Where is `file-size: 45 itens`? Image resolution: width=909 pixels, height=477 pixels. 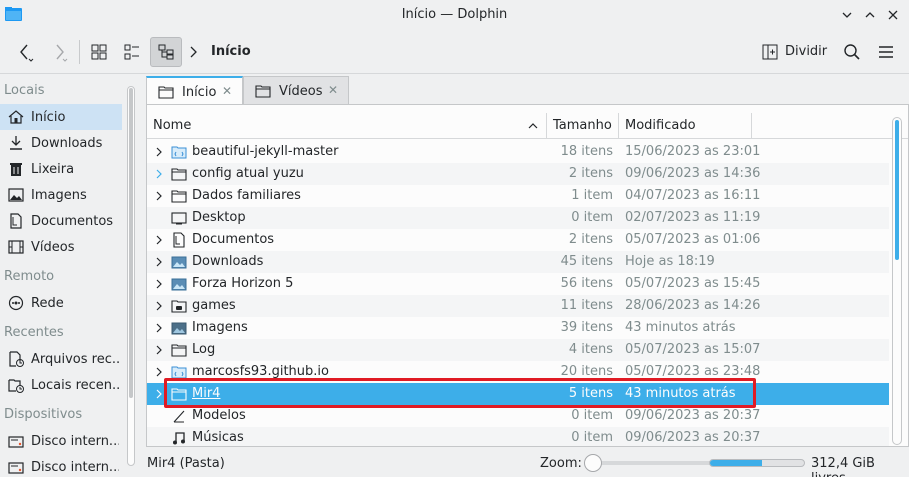 file-size: 45 itens is located at coordinates (586, 261).